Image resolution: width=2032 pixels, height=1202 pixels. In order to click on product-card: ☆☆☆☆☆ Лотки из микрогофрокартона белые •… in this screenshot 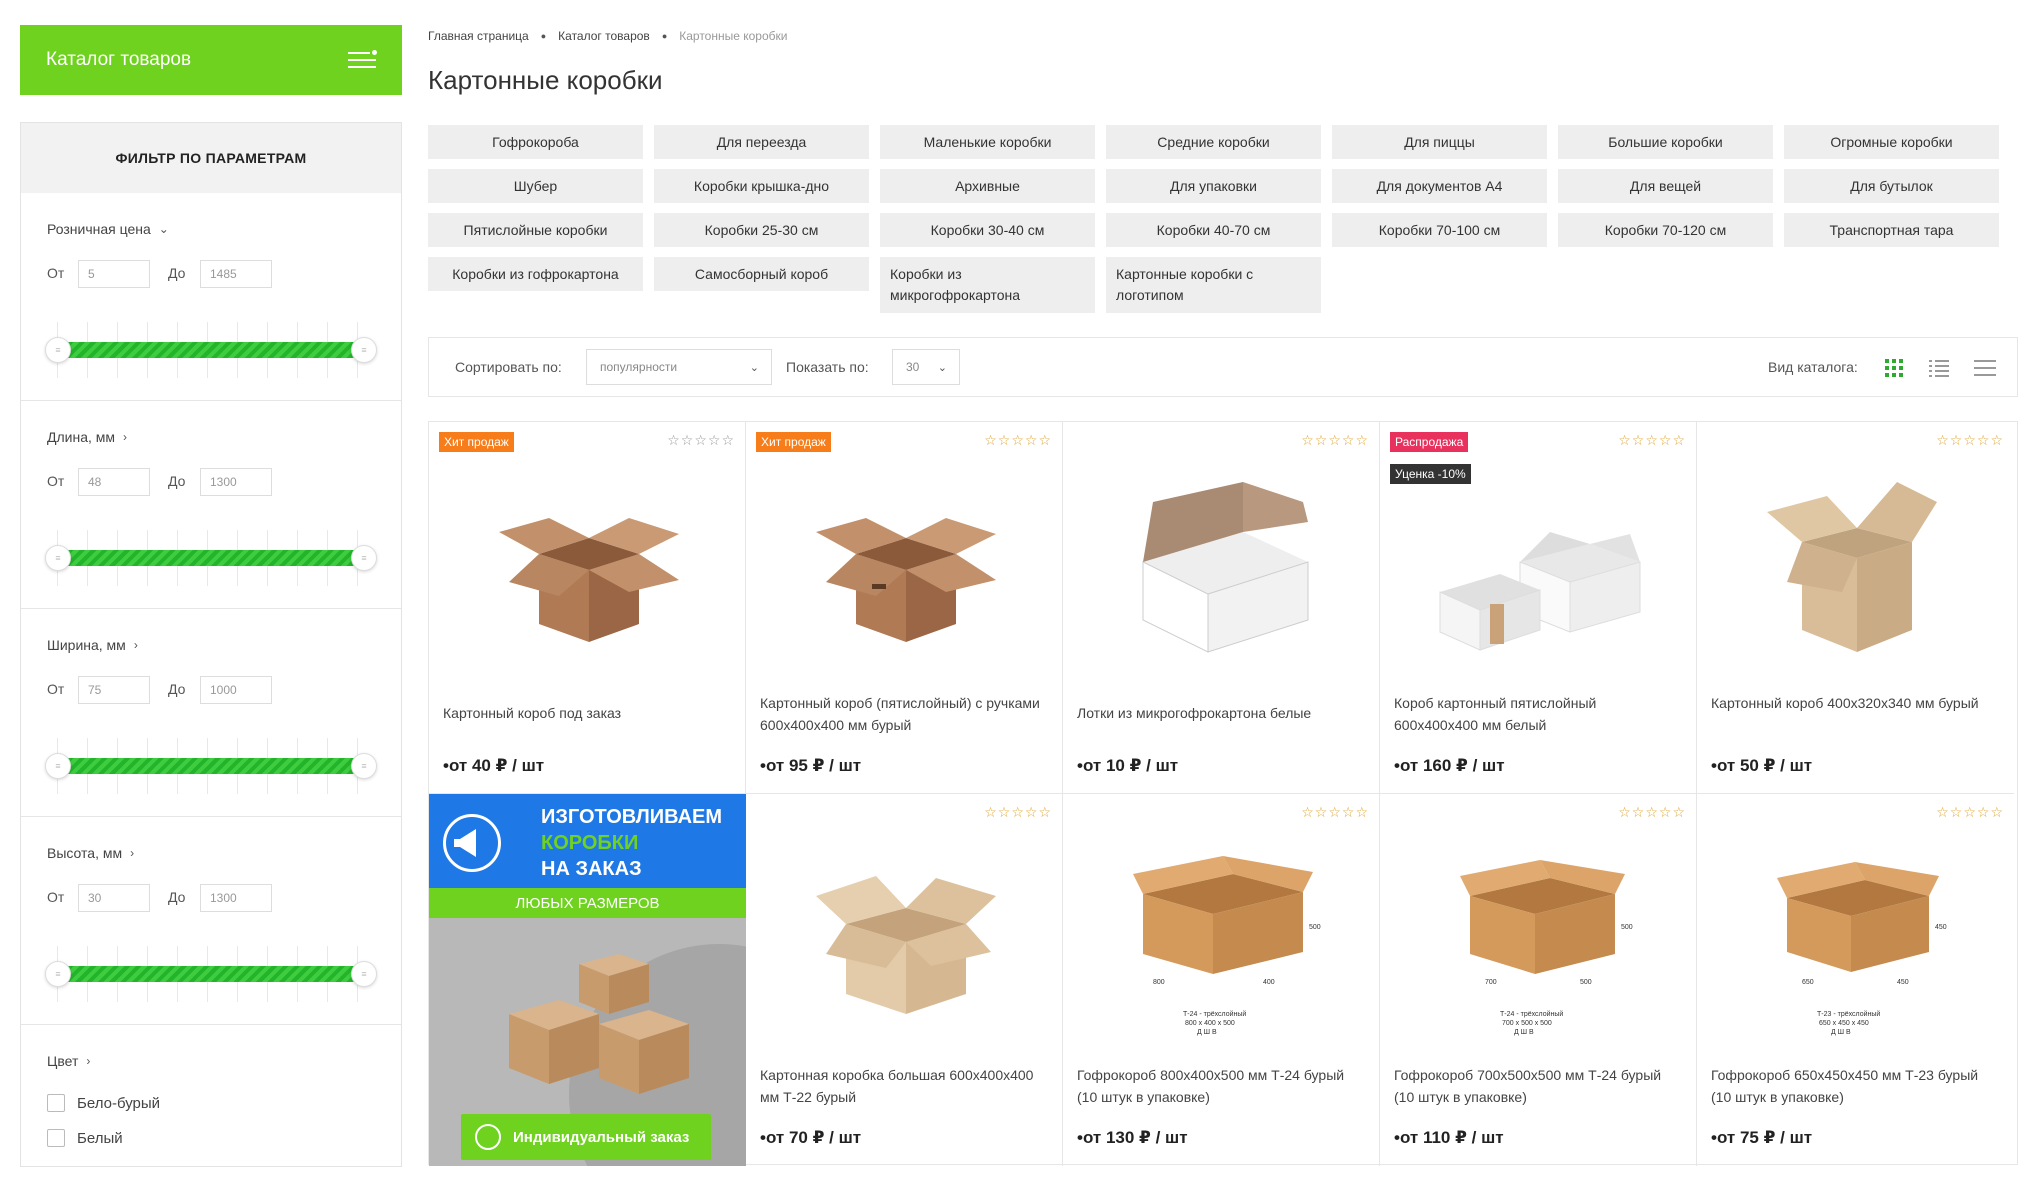, I will do `click(1221, 608)`.